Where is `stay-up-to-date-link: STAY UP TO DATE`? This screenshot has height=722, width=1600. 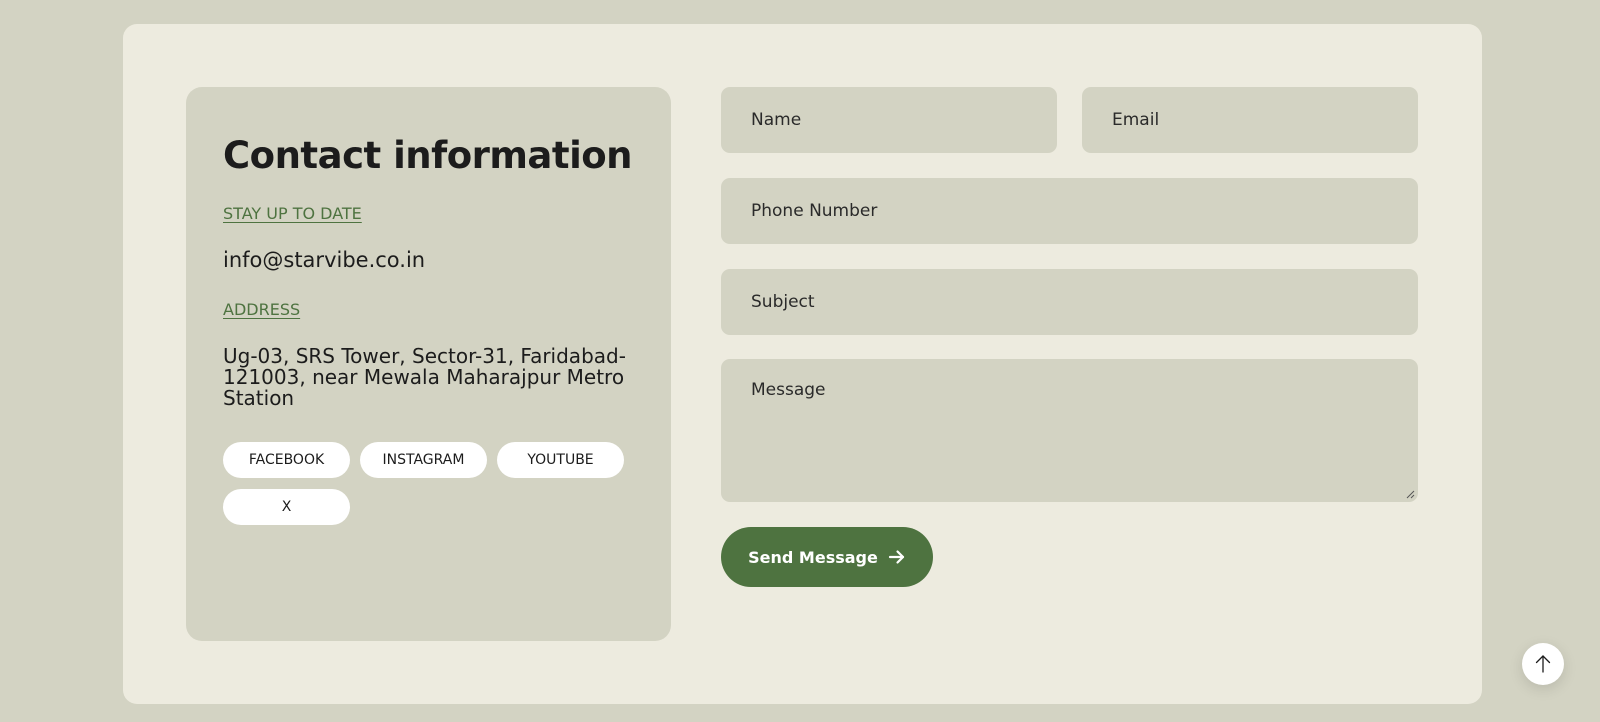
stay-up-to-date-link: STAY UP TO DATE is located at coordinates (292, 213).